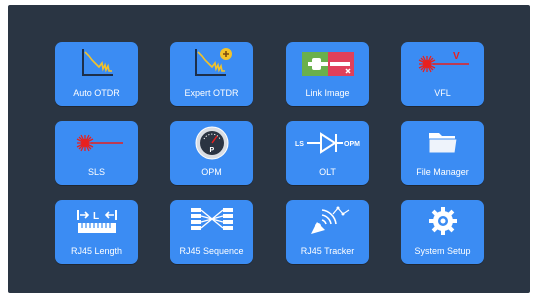  What do you see at coordinates (96, 144) in the screenshot?
I see `light-source-icon` at bounding box center [96, 144].